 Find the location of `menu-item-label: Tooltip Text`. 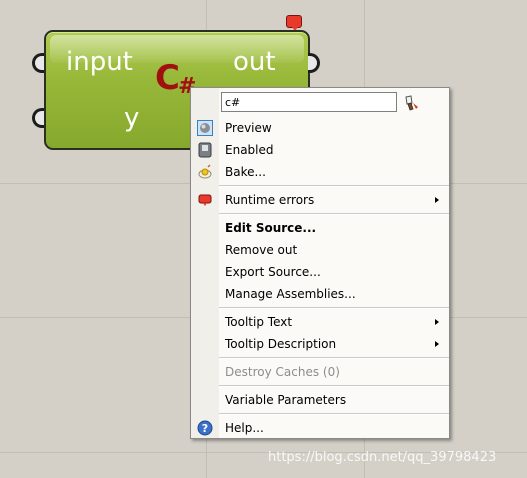

menu-item-label: Tooltip Text is located at coordinates (259, 322).